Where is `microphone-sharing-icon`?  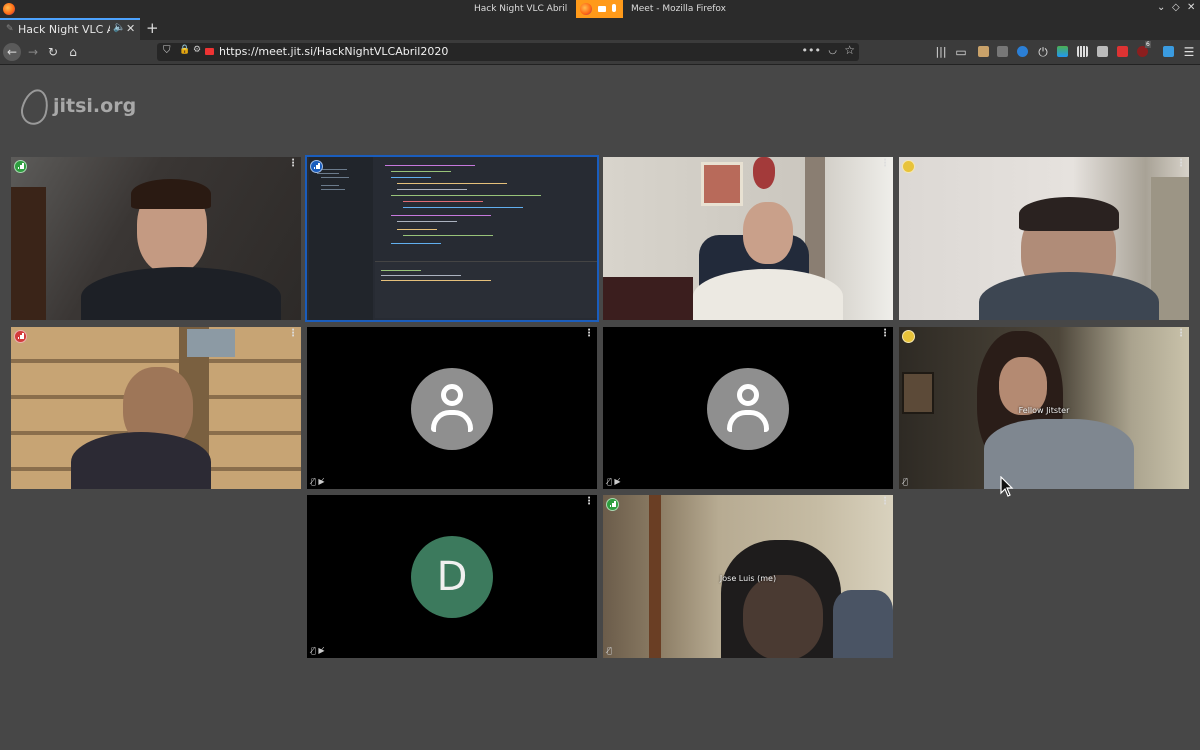 microphone-sharing-icon is located at coordinates (614, 8).